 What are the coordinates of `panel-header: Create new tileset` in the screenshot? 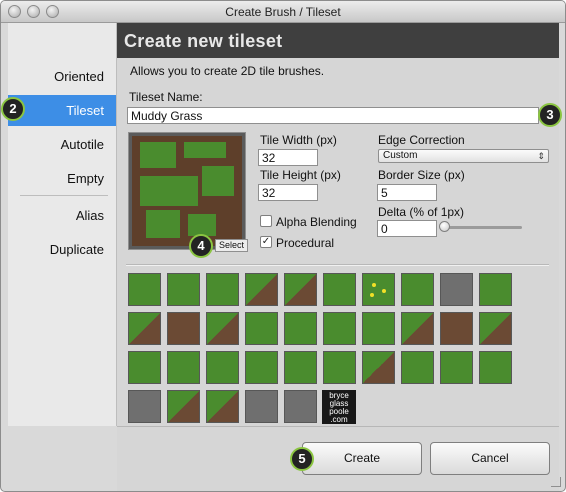 It's located at (338, 40).